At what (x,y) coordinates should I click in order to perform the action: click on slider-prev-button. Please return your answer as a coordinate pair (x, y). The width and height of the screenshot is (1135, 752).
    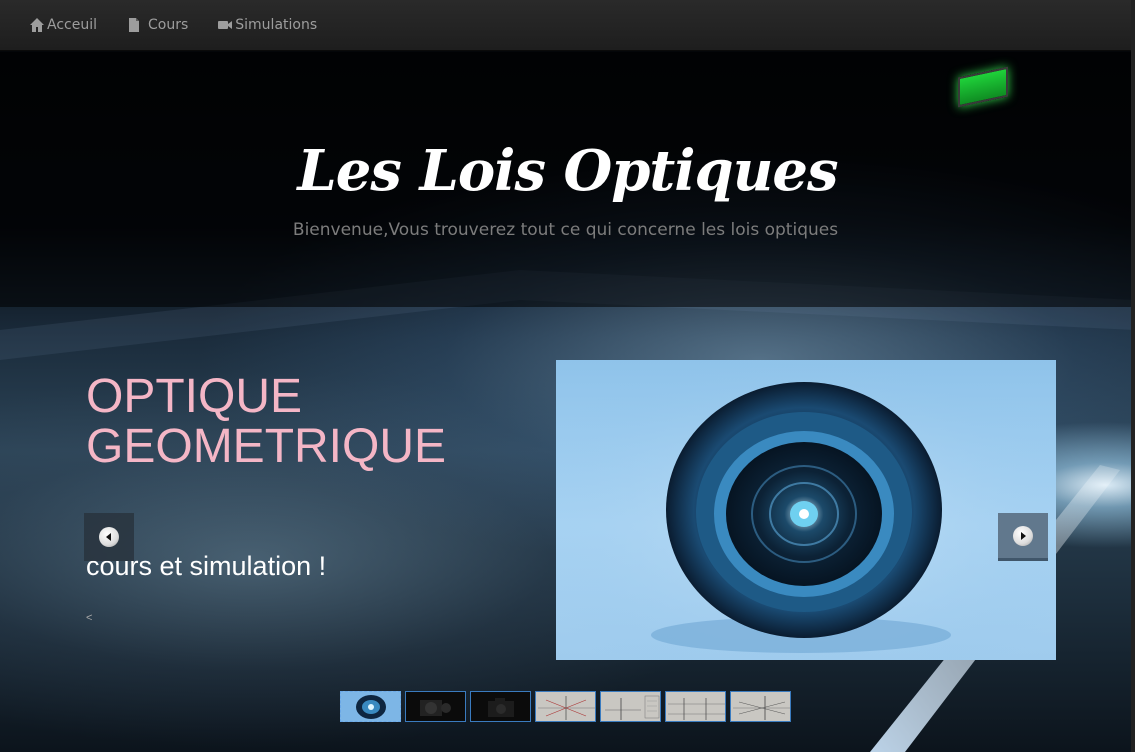
    Looking at the image, I should click on (109, 537).